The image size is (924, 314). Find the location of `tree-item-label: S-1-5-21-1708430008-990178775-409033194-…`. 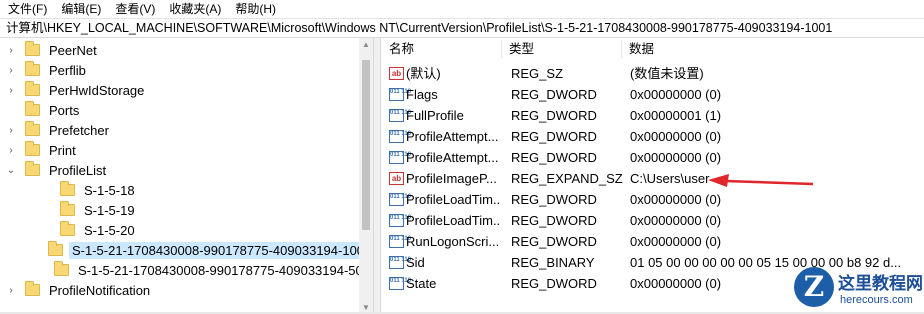

tree-item-label: S-1-5-21-1708430008-990178775-409033194-… is located at coordinates (223, 270).